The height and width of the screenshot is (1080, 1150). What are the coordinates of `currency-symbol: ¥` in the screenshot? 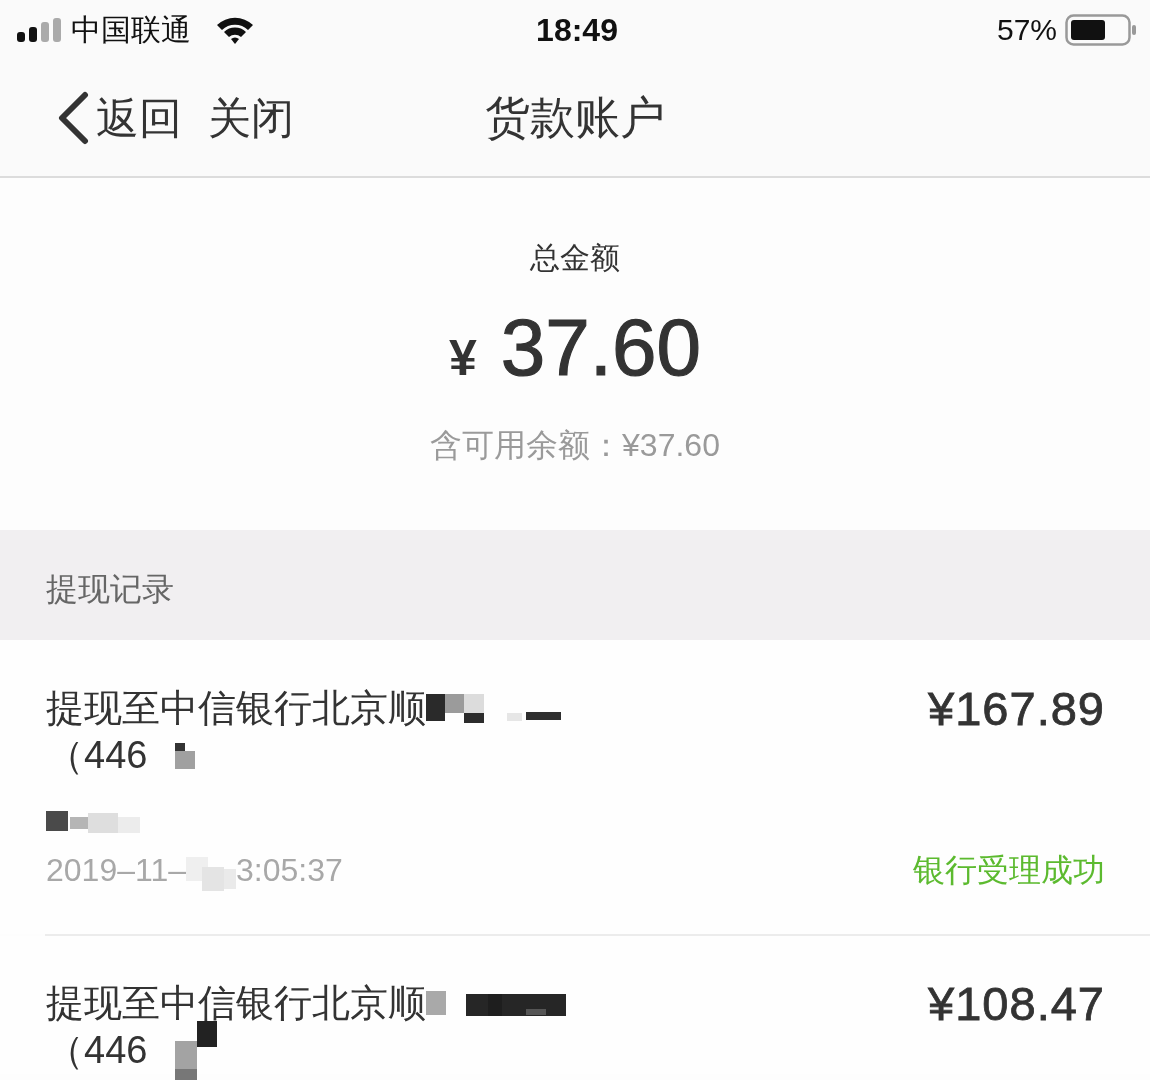 It's located at (463, 358).